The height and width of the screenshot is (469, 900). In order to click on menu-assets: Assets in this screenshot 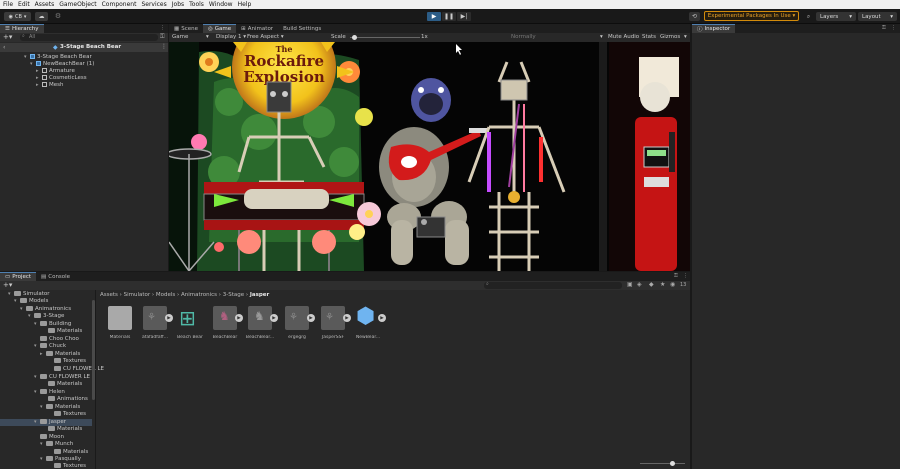, I will do `click(45, 4)`.